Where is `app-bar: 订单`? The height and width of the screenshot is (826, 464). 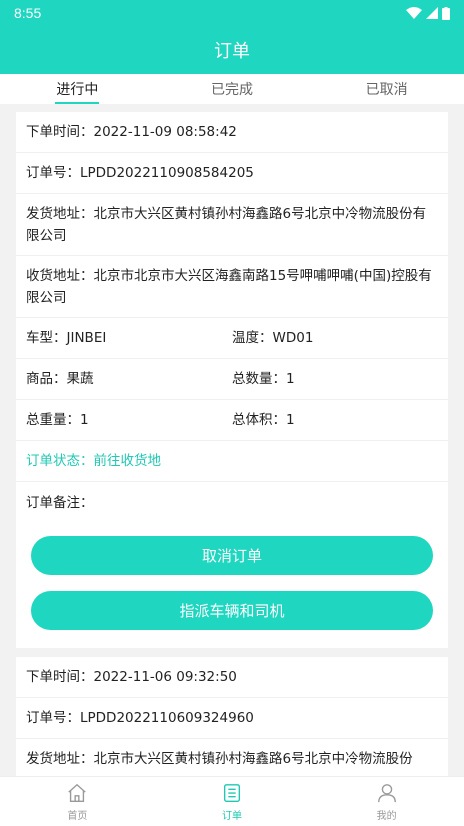 app-bar: 订单 is located at coordinates (232, 50).